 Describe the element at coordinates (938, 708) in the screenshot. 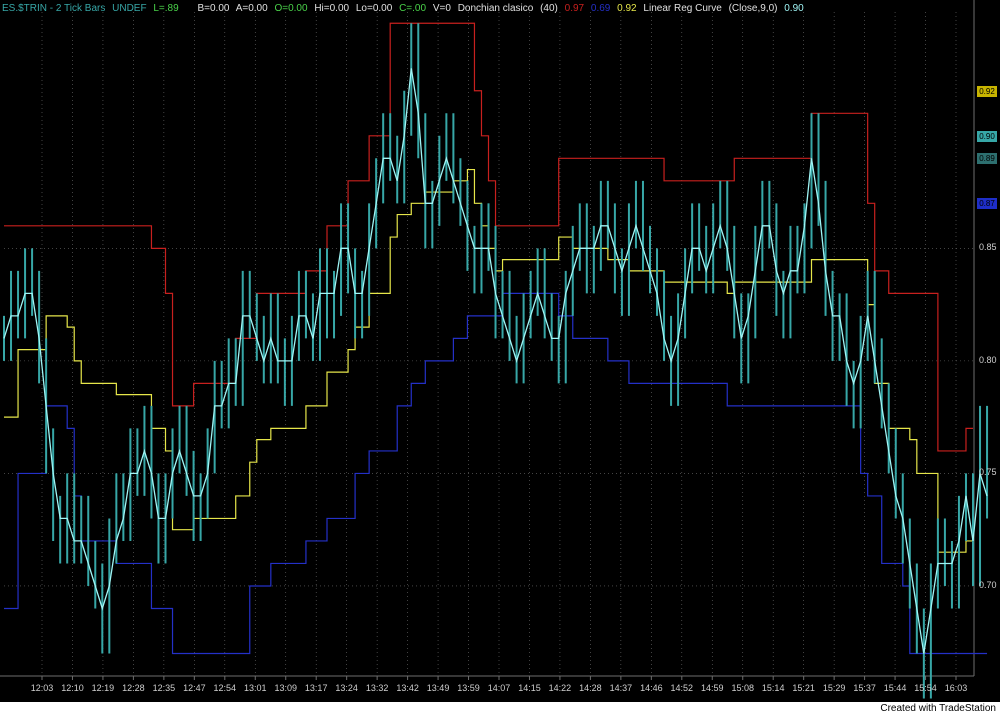

I see `credit-text: Created with TradeStation` at that location.